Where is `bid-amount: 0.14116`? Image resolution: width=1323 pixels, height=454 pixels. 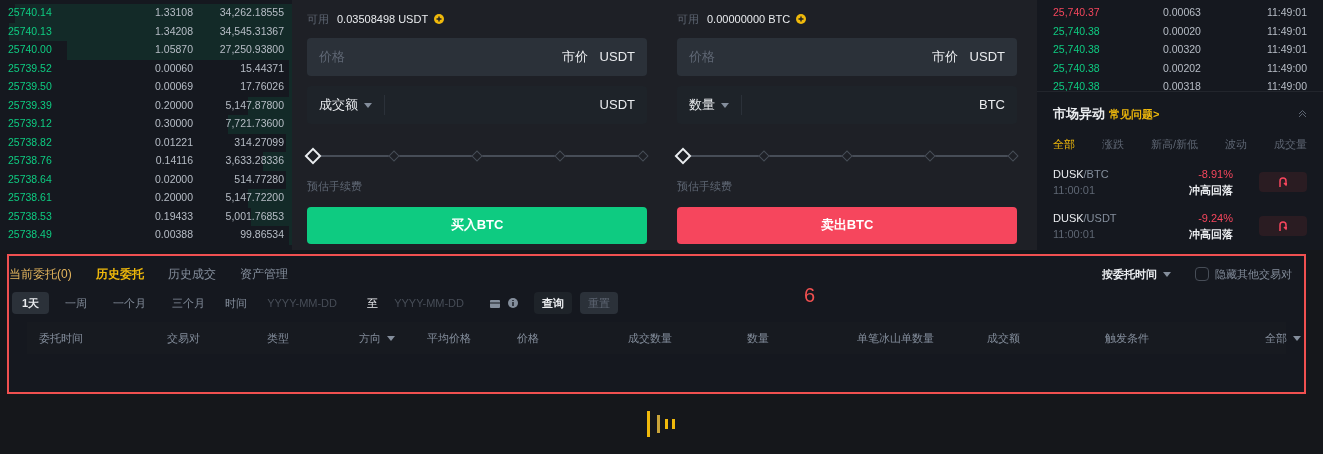 bid-amount: 0.14116 is located at coordinates (173, 161).